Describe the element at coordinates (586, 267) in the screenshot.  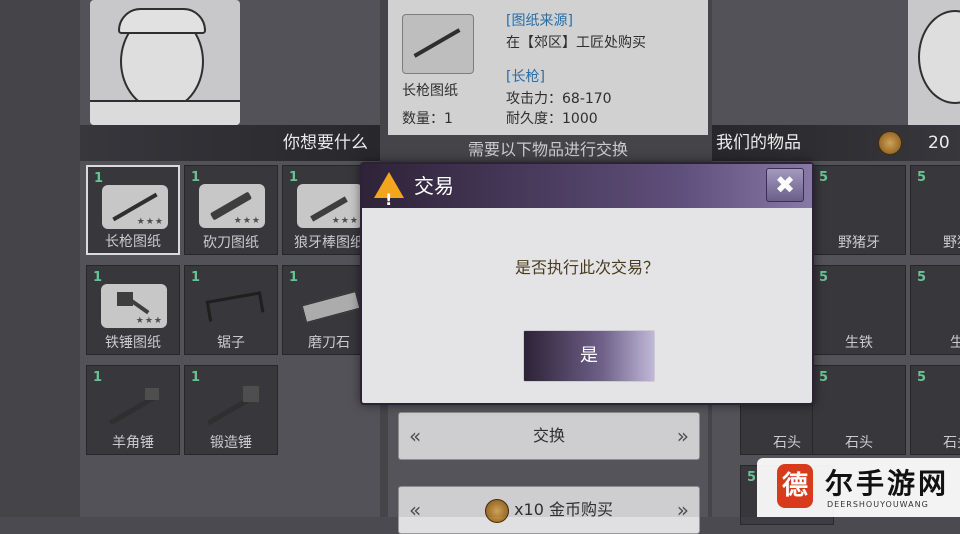
I see `dialog-message: 是否执行此次交易？` at that location.